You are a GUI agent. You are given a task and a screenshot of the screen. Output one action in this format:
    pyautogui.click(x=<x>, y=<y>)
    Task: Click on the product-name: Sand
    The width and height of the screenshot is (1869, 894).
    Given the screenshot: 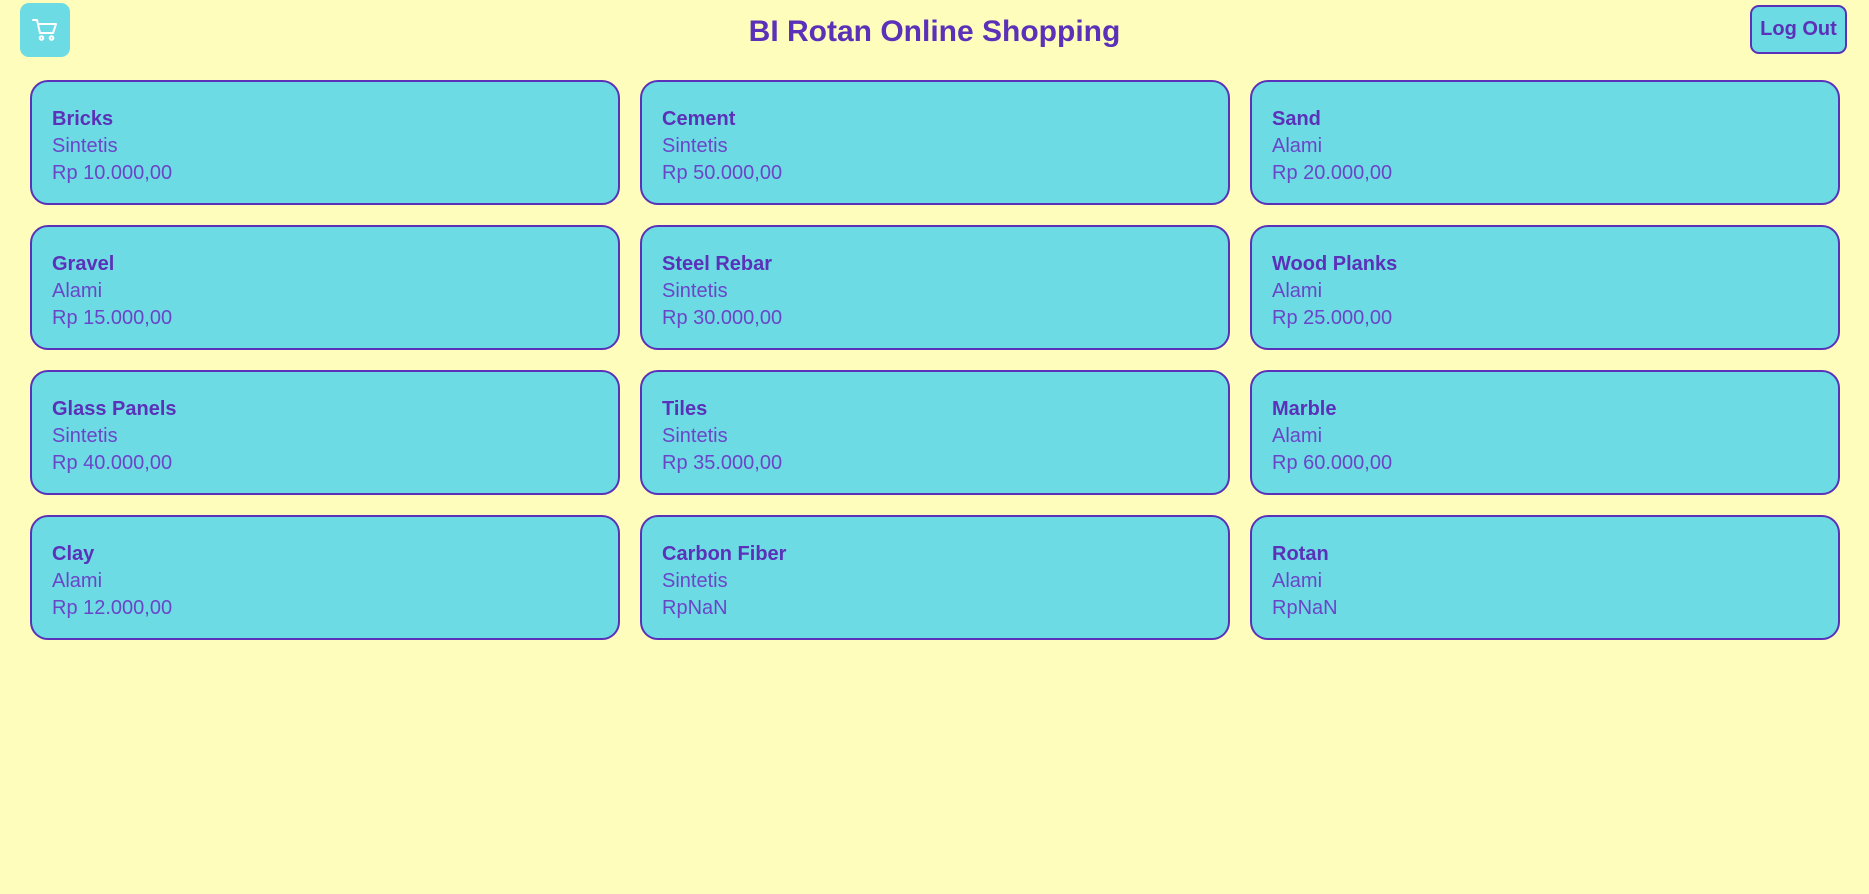 What is the action you would take?
    pyautogui.click(x=1296, y=119)
    